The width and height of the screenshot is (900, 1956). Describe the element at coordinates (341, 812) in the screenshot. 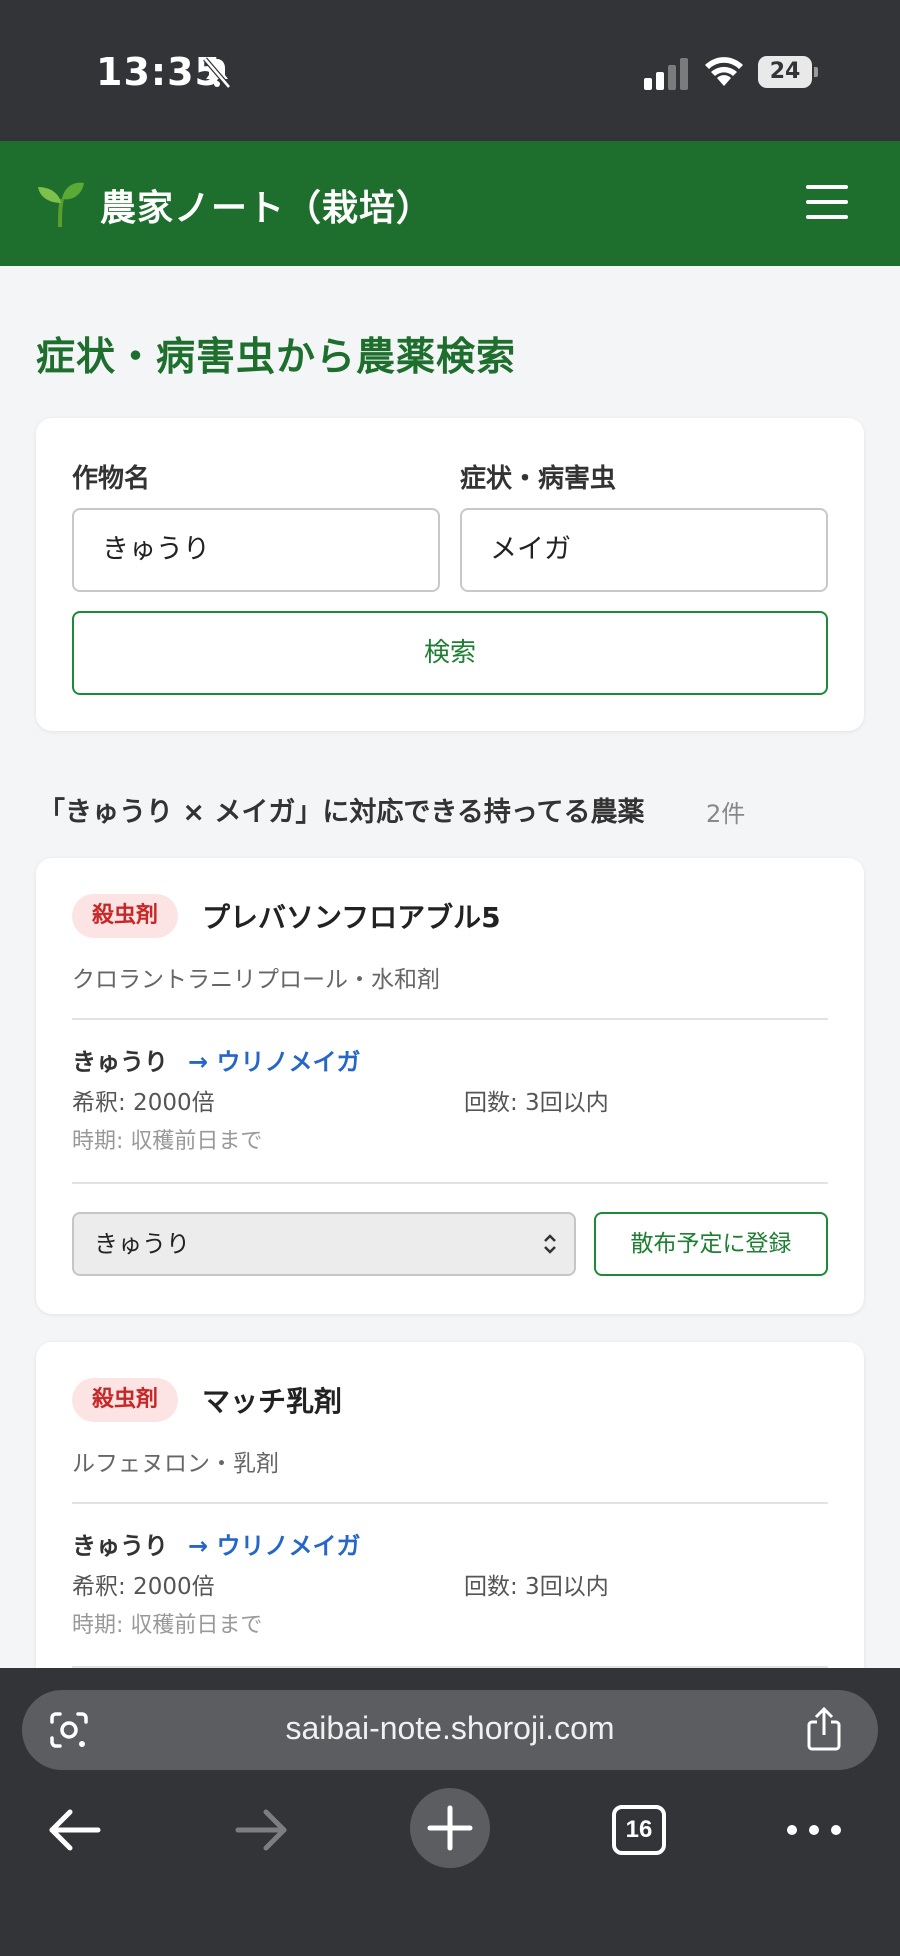

I see `results-heading: 「きゅうり × メイガ」に対応できる持ってる農薬` at that location.